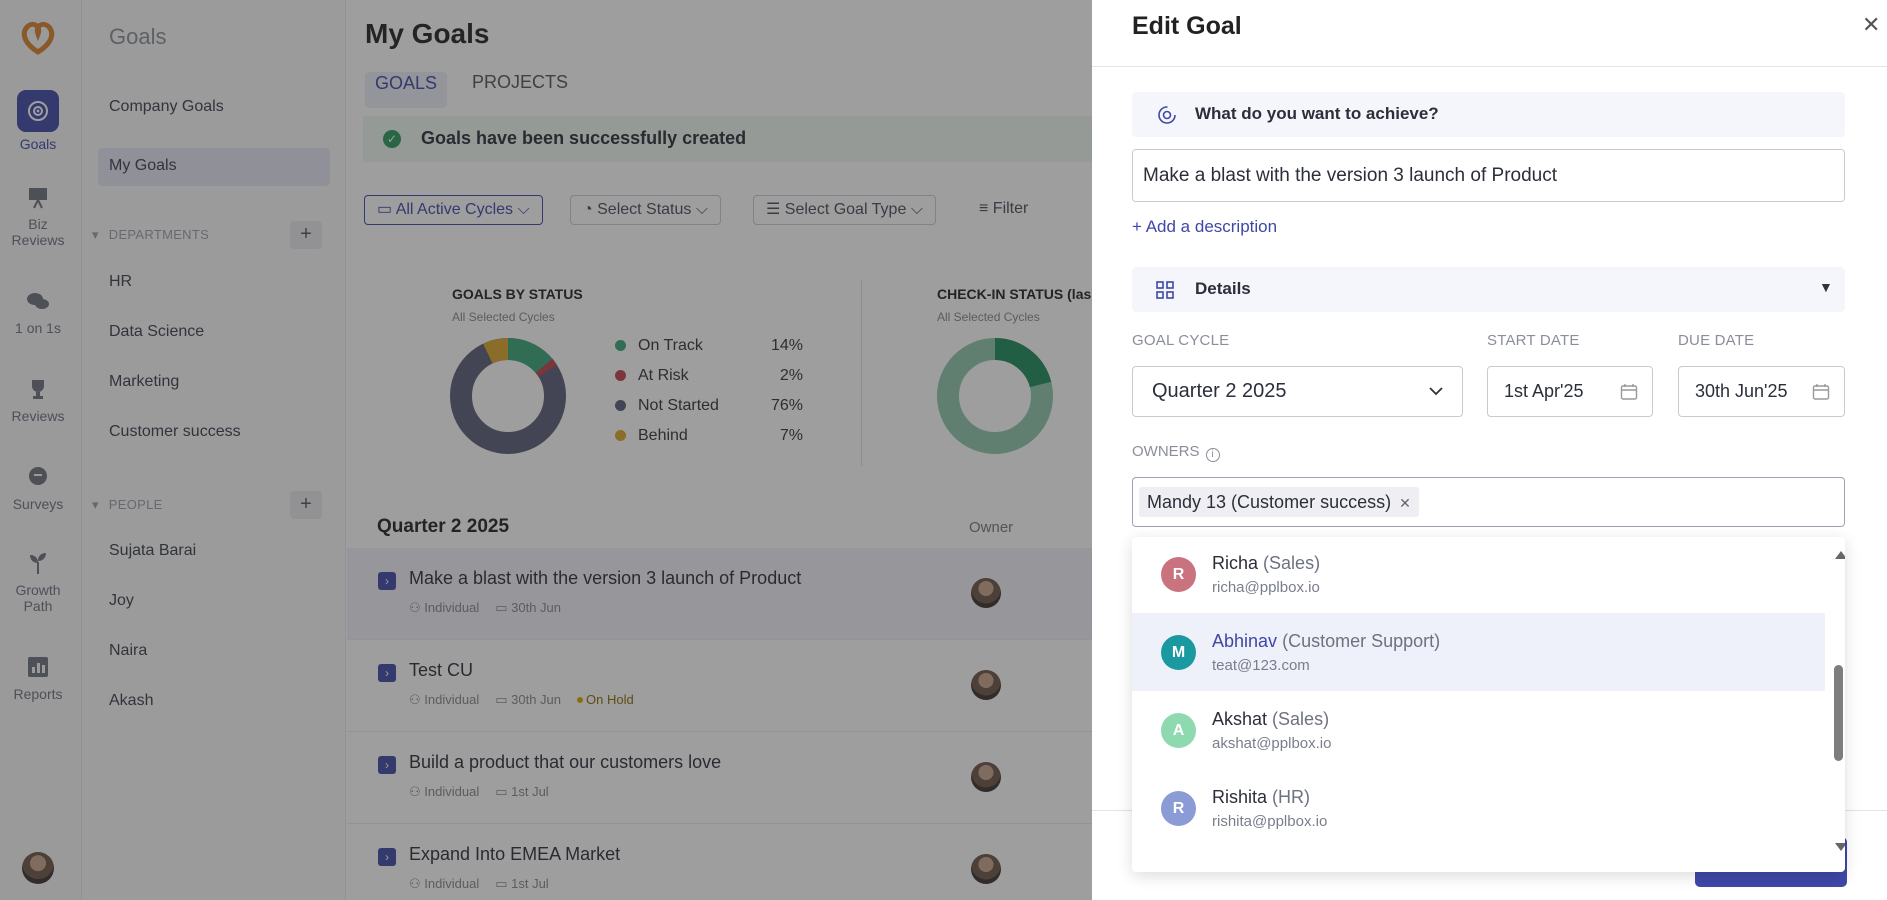 The width and height of the screenshot is (1887, 900). What do you see at coordinates (1291, 797) in the screenshot?
I see `option-dept: (HR)` at bounding box center [1291, 797].